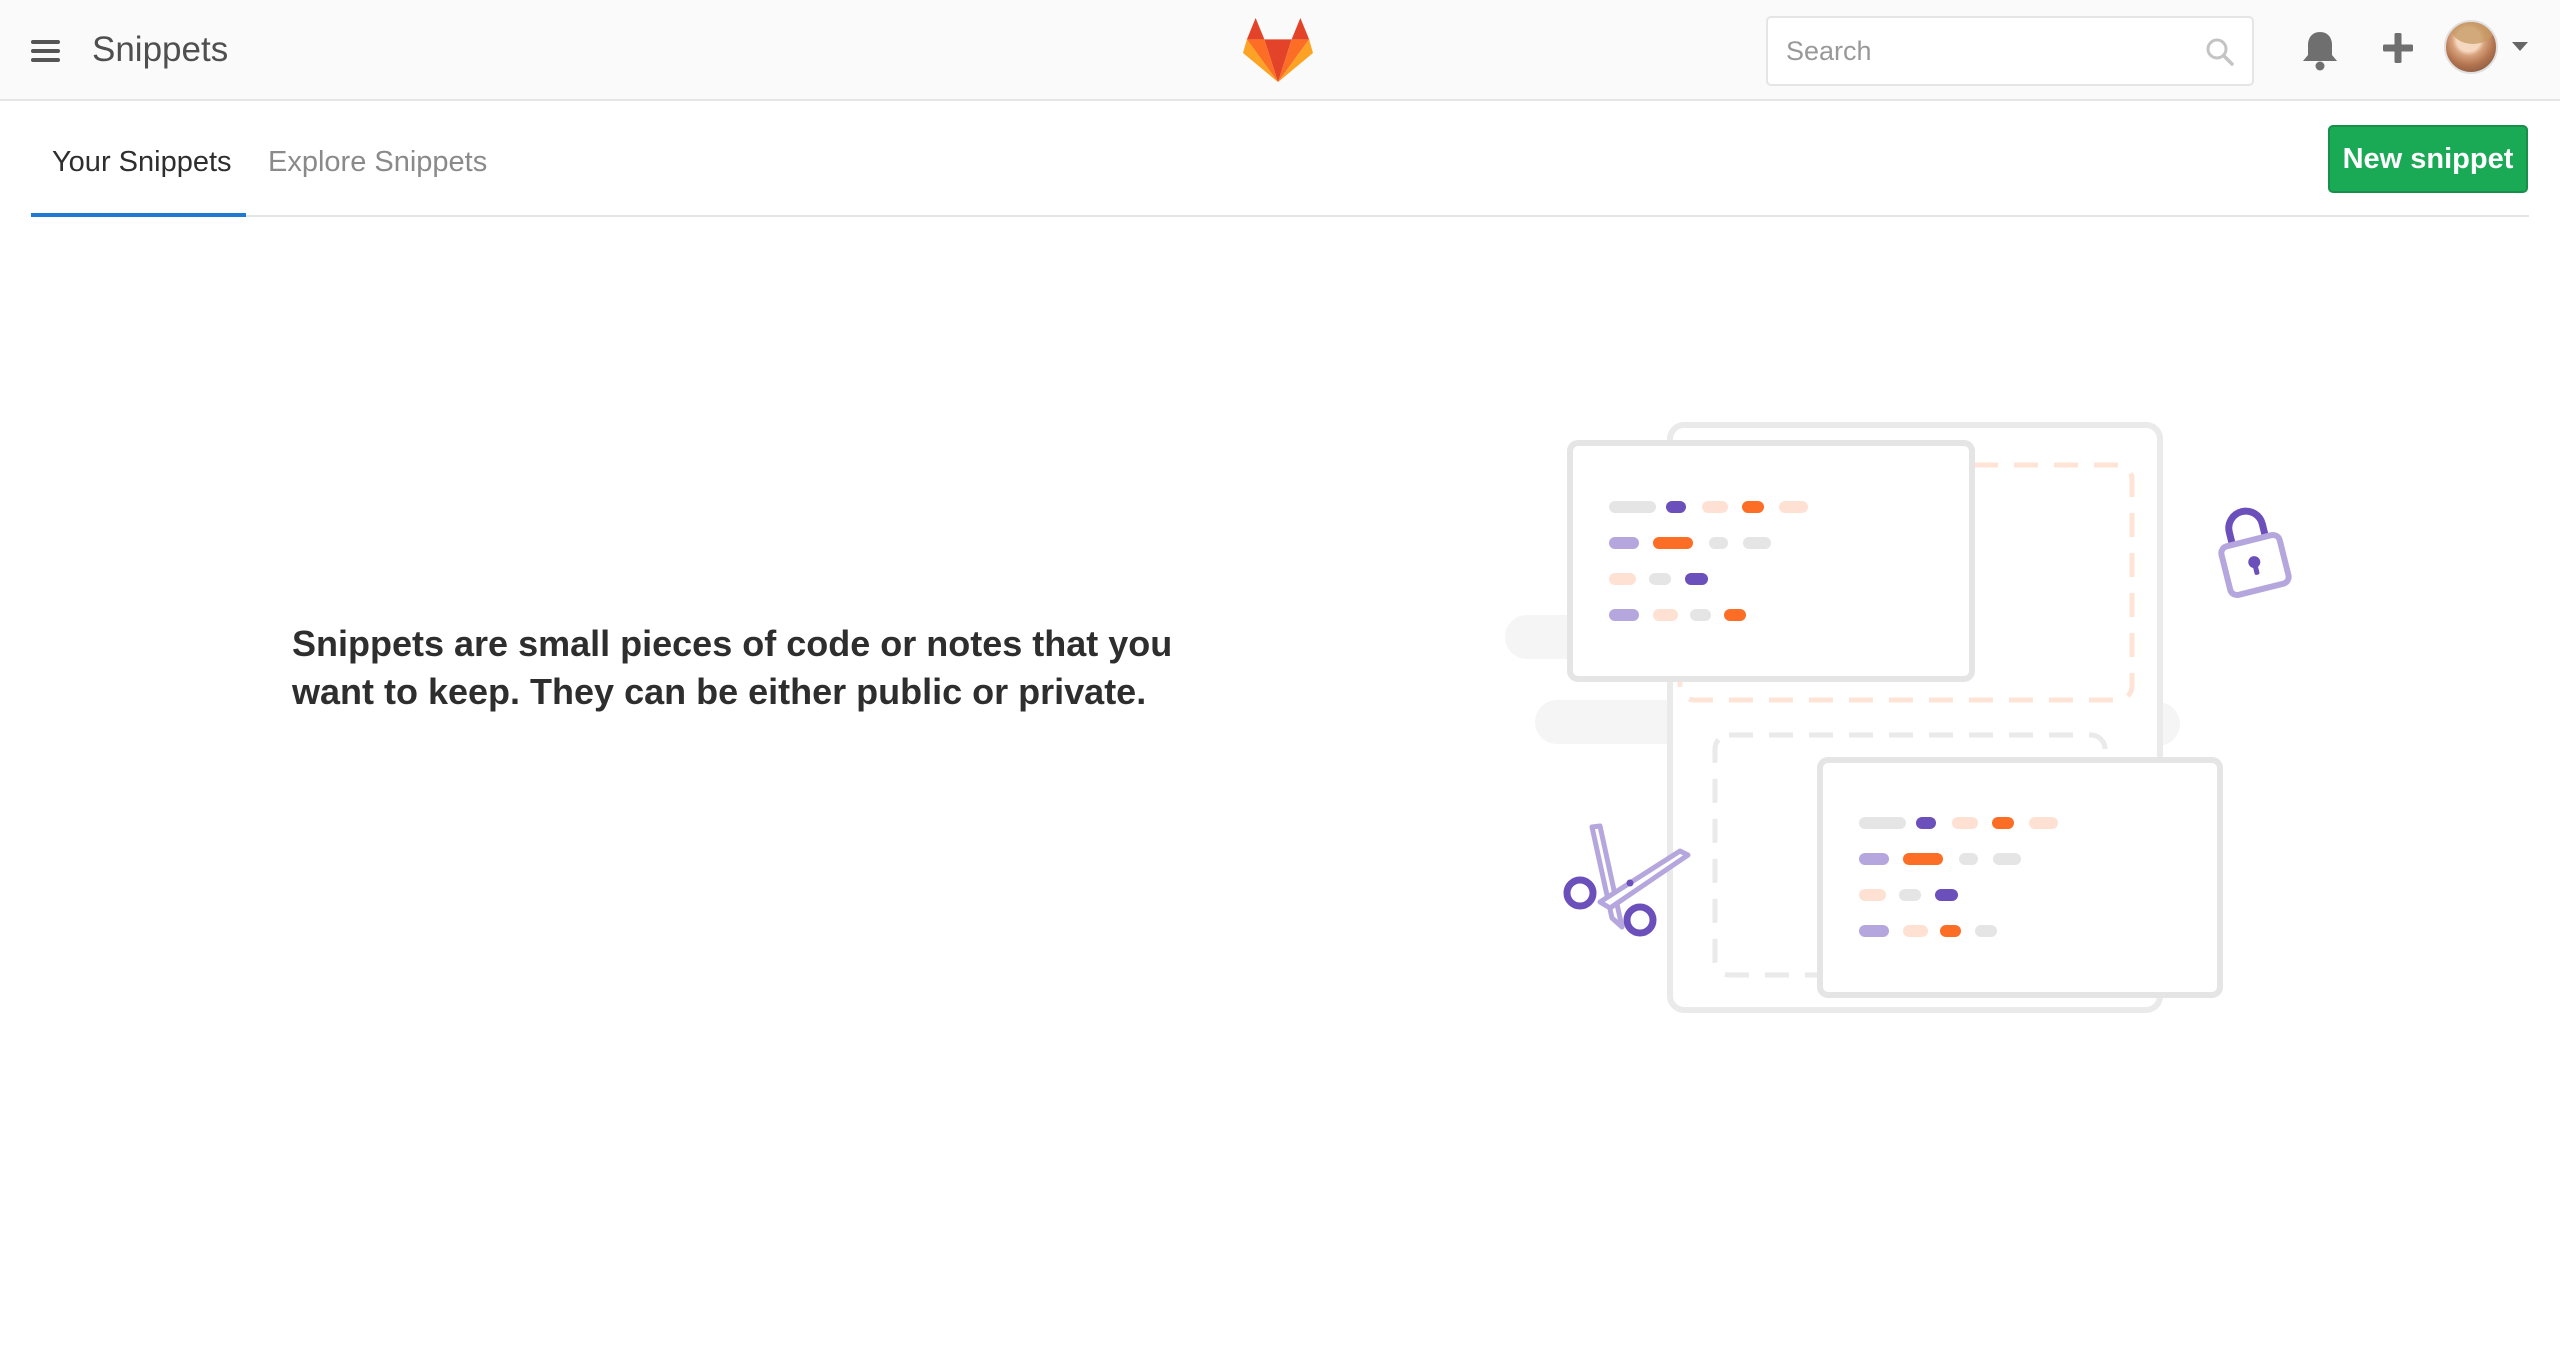  What do you see at coordinates (2428, 159) in the screenshot?
I see `new-snippet-button: New snippet` at bounding box center [2428, 159].